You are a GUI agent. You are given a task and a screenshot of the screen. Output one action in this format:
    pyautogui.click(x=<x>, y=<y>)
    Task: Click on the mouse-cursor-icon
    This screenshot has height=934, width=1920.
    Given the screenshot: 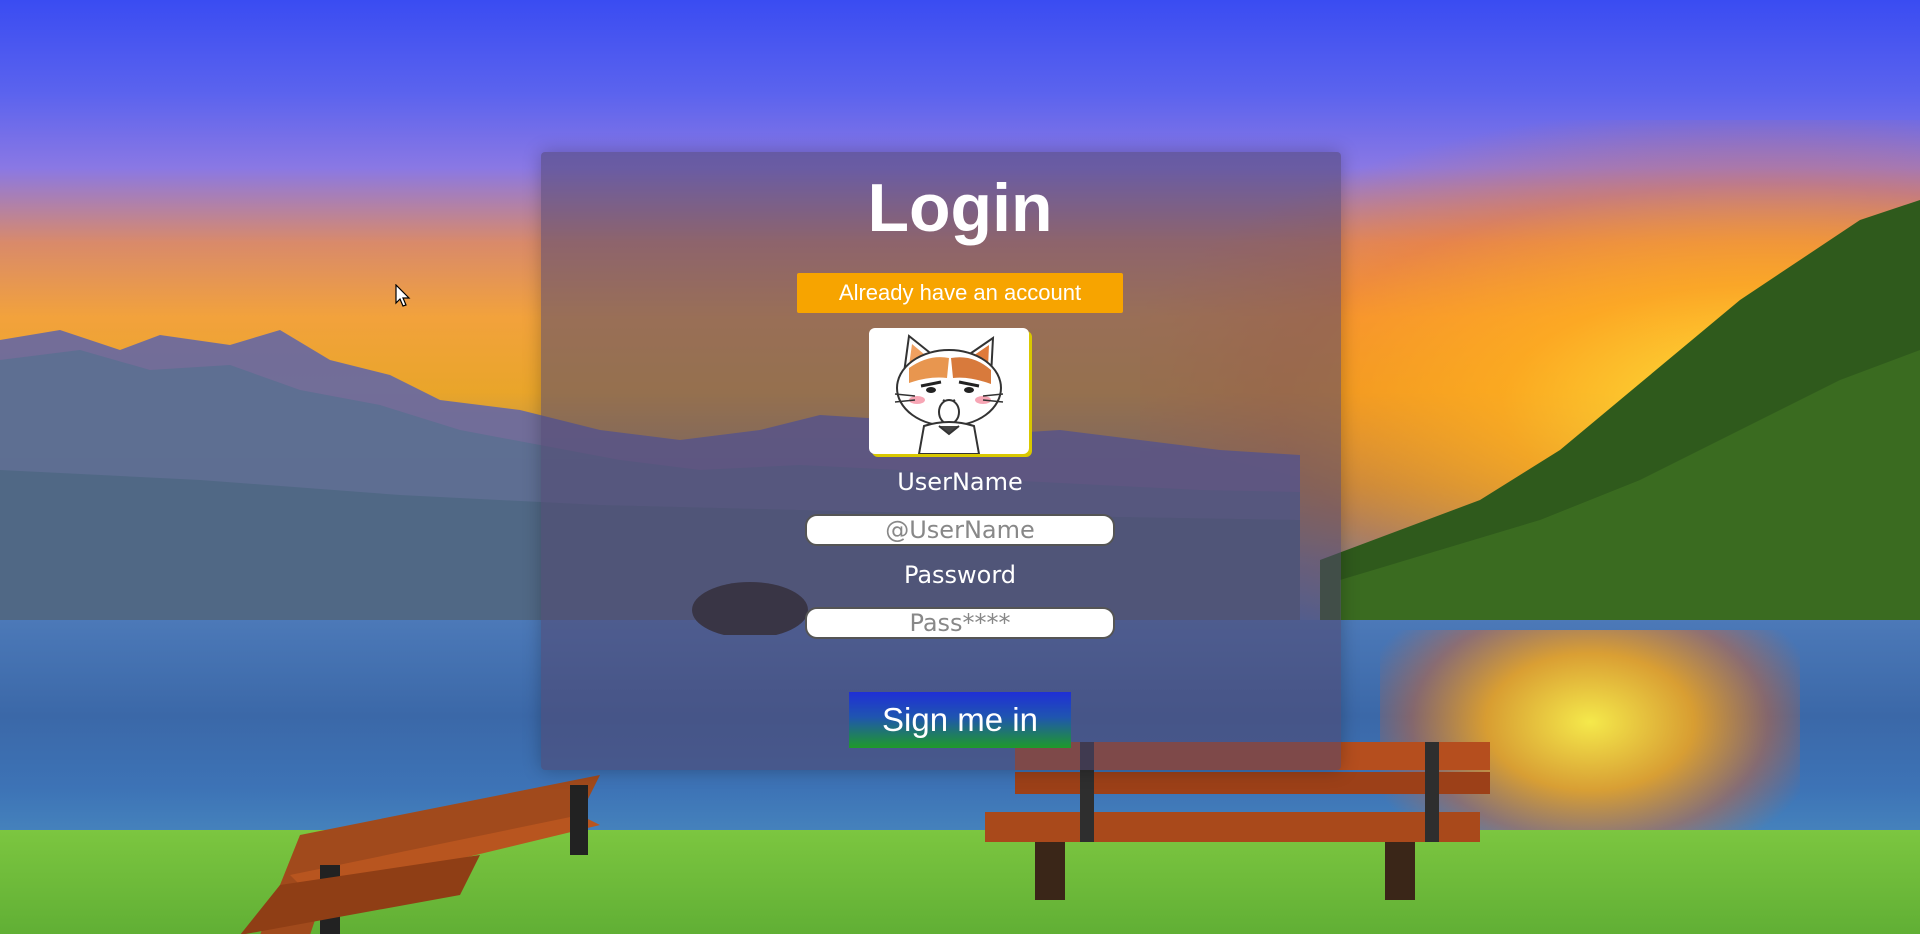 What is the action you would take?
    pyautogui.click(x=403, y=295)
    